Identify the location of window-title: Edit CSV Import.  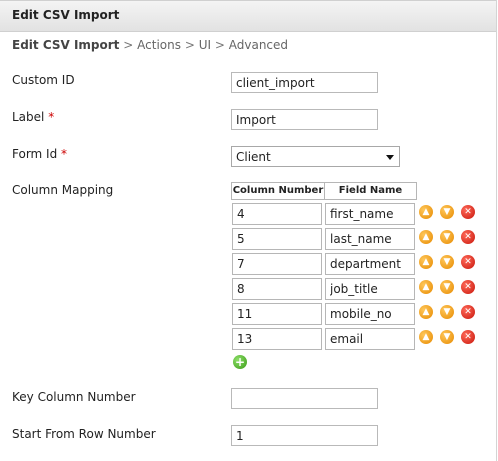
(66, 15).